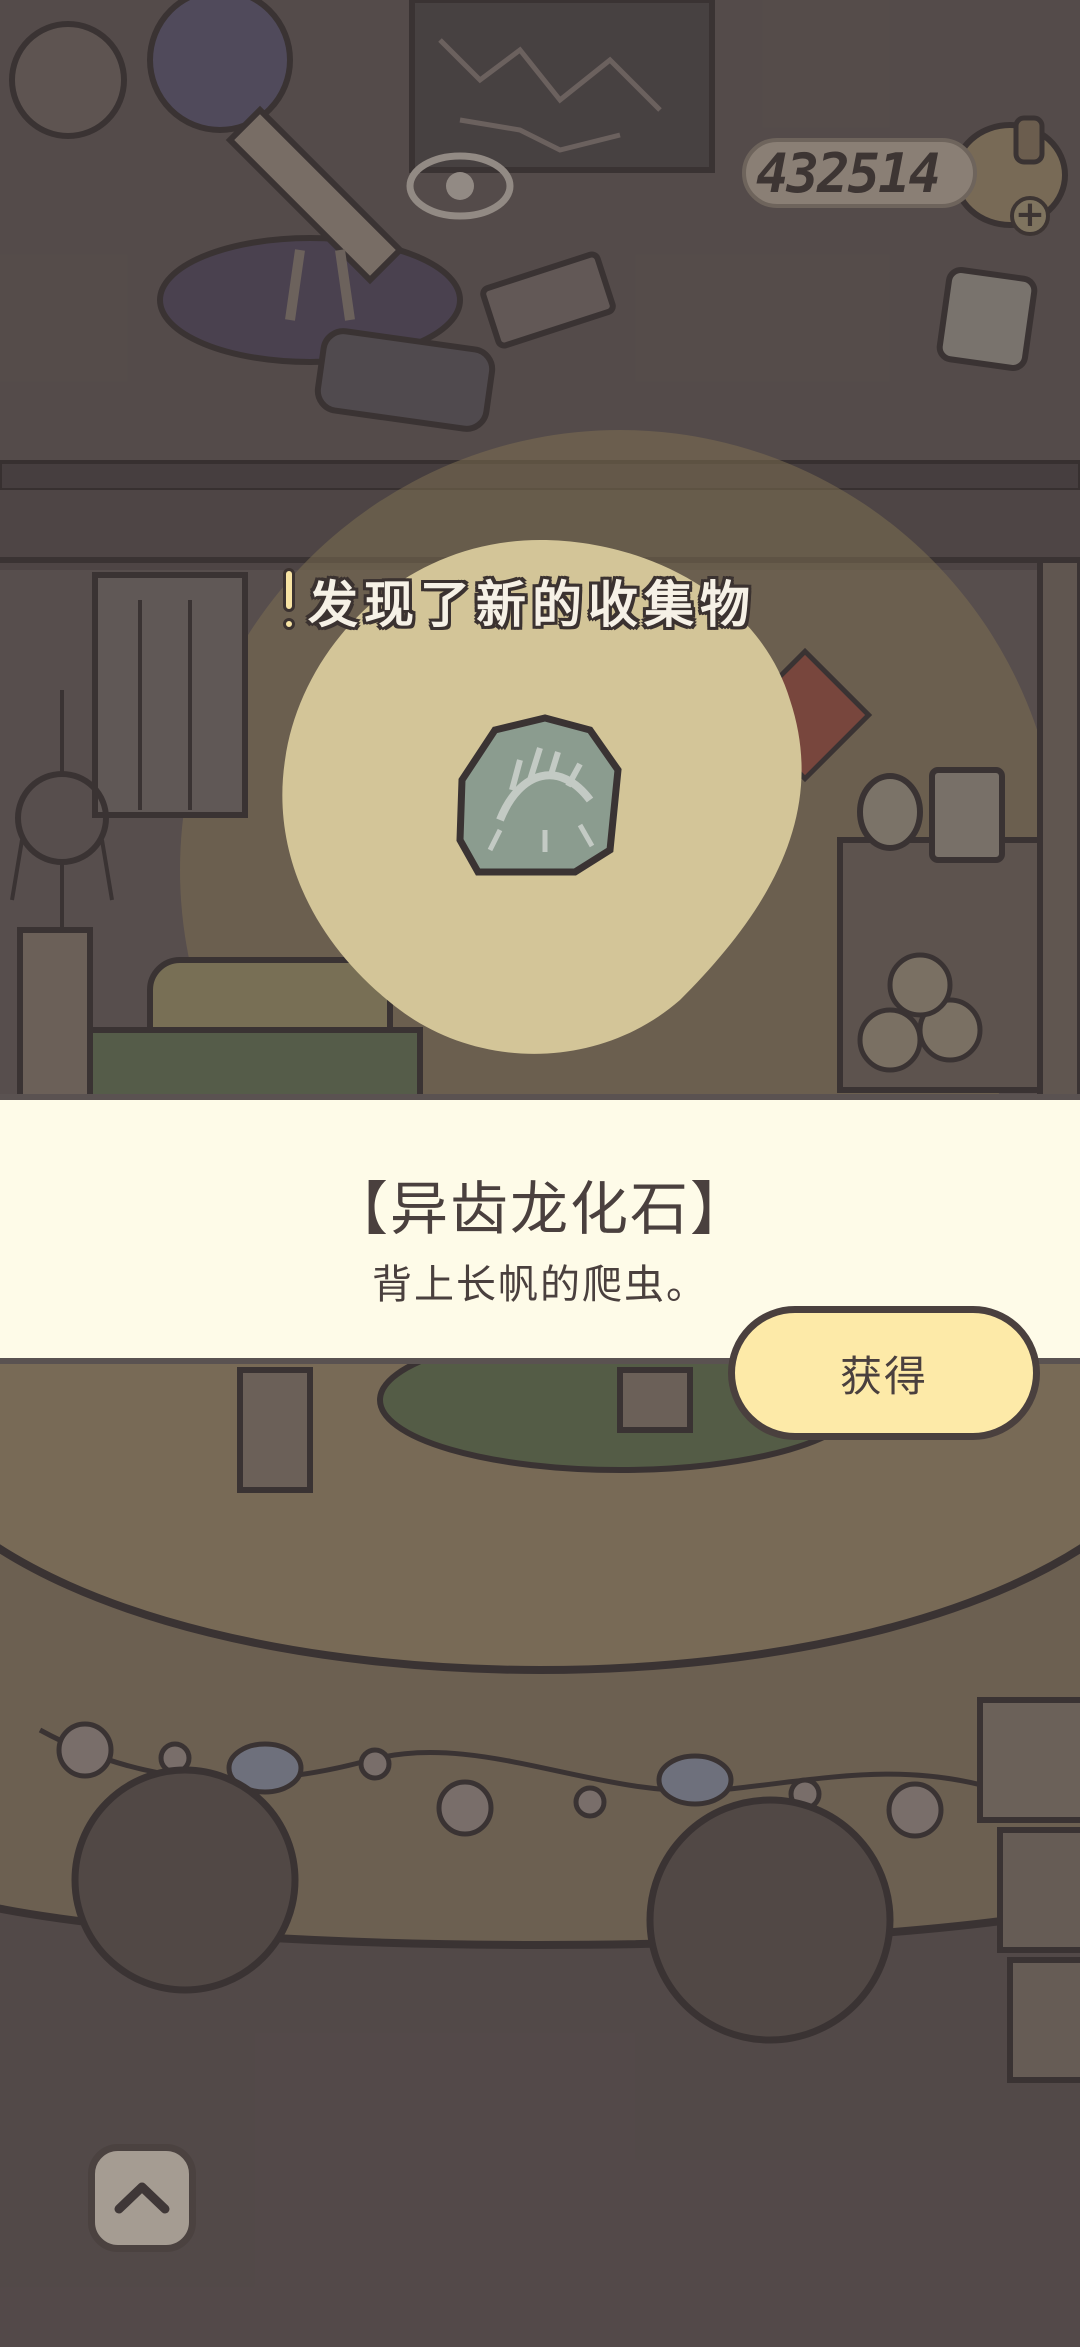 The width and height of the screenshot is (1080, 2347). I want to click on discovery-text: 发现了新的收集物, so click(532, 605).